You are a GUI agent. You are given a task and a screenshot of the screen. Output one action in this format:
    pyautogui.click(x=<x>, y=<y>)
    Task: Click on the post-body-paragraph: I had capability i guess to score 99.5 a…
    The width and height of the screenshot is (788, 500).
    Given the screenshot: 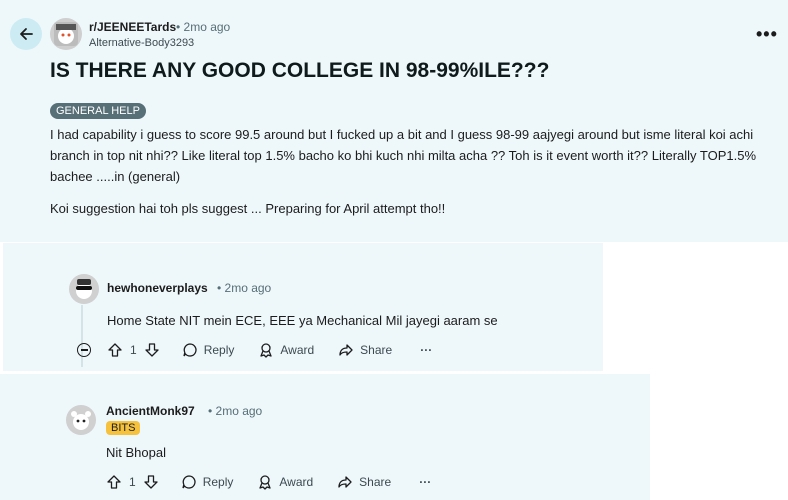 What is the action you would take?
    pyautogui.click(x=403, y=155)
    